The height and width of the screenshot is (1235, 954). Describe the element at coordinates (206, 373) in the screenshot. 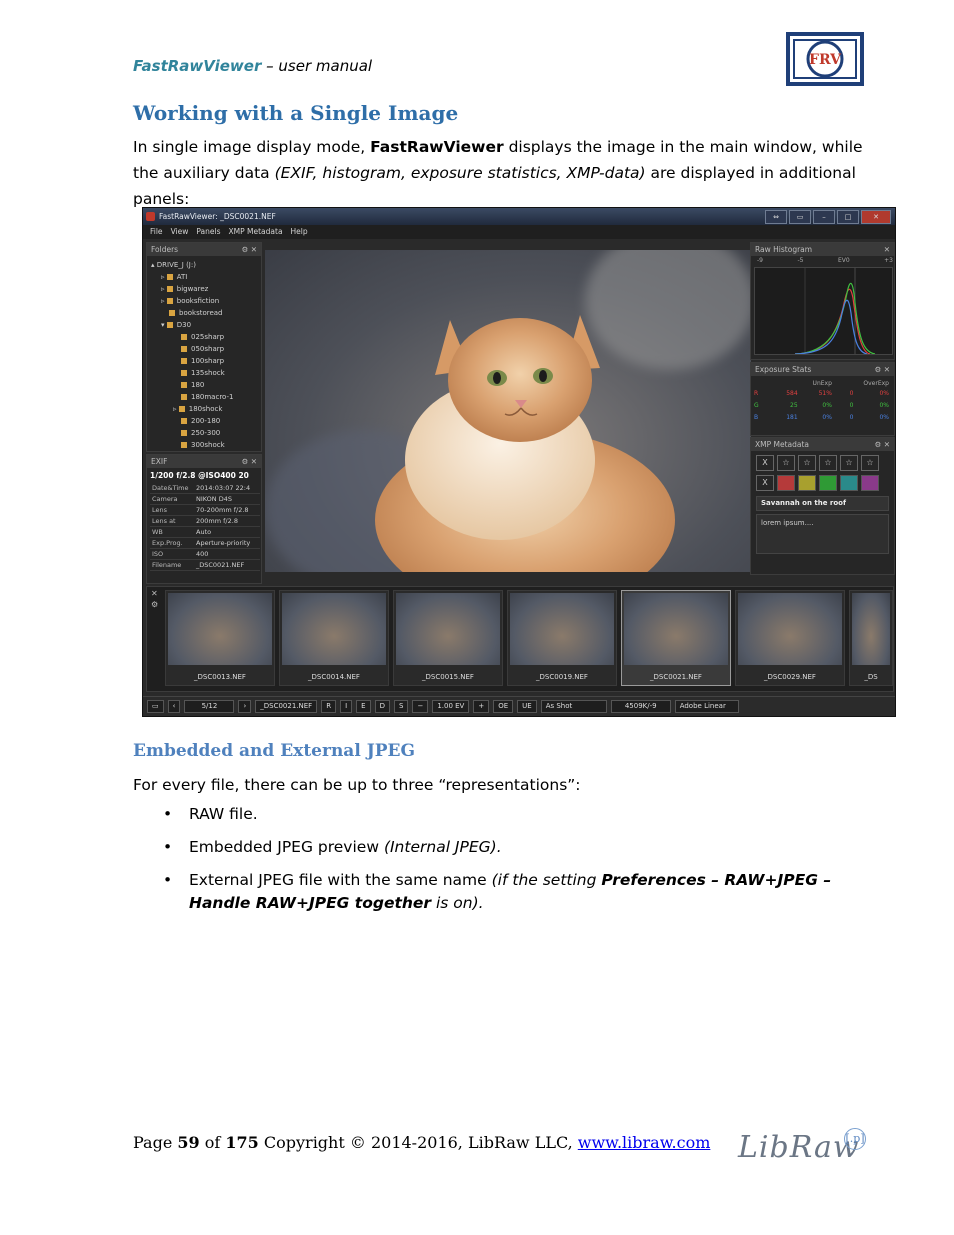

I see `tree-item: 135shock` at that location.